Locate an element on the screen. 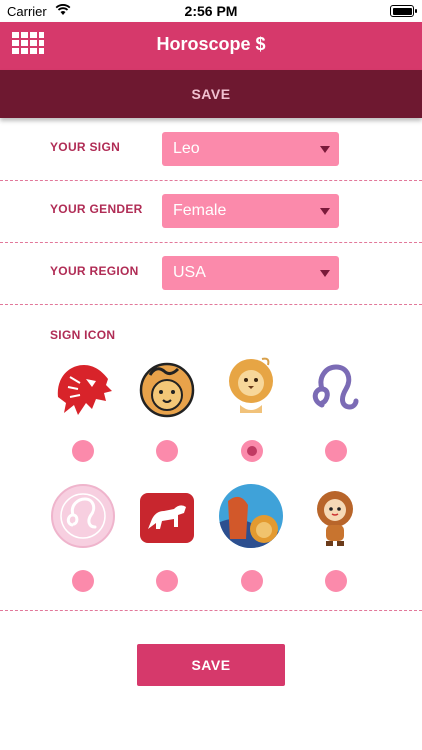 This screenshot has width=422, height=750. status-bar: Carrier 2:56 PM is located at coordinates (211, 11).